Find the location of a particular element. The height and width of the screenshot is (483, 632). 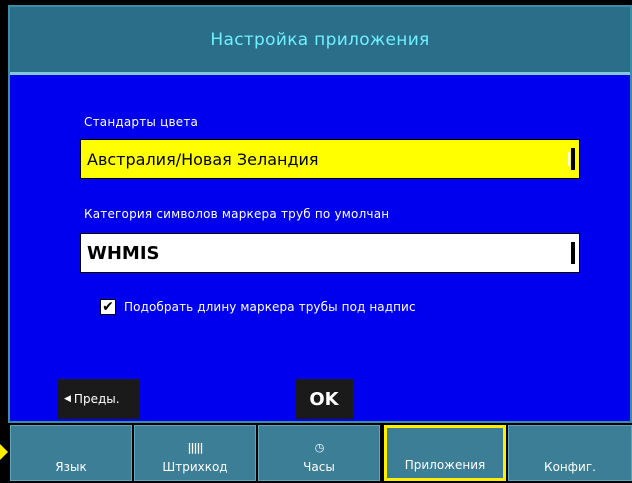

fit-length-checkbox: ✔ is located at coordinates (108, 307).